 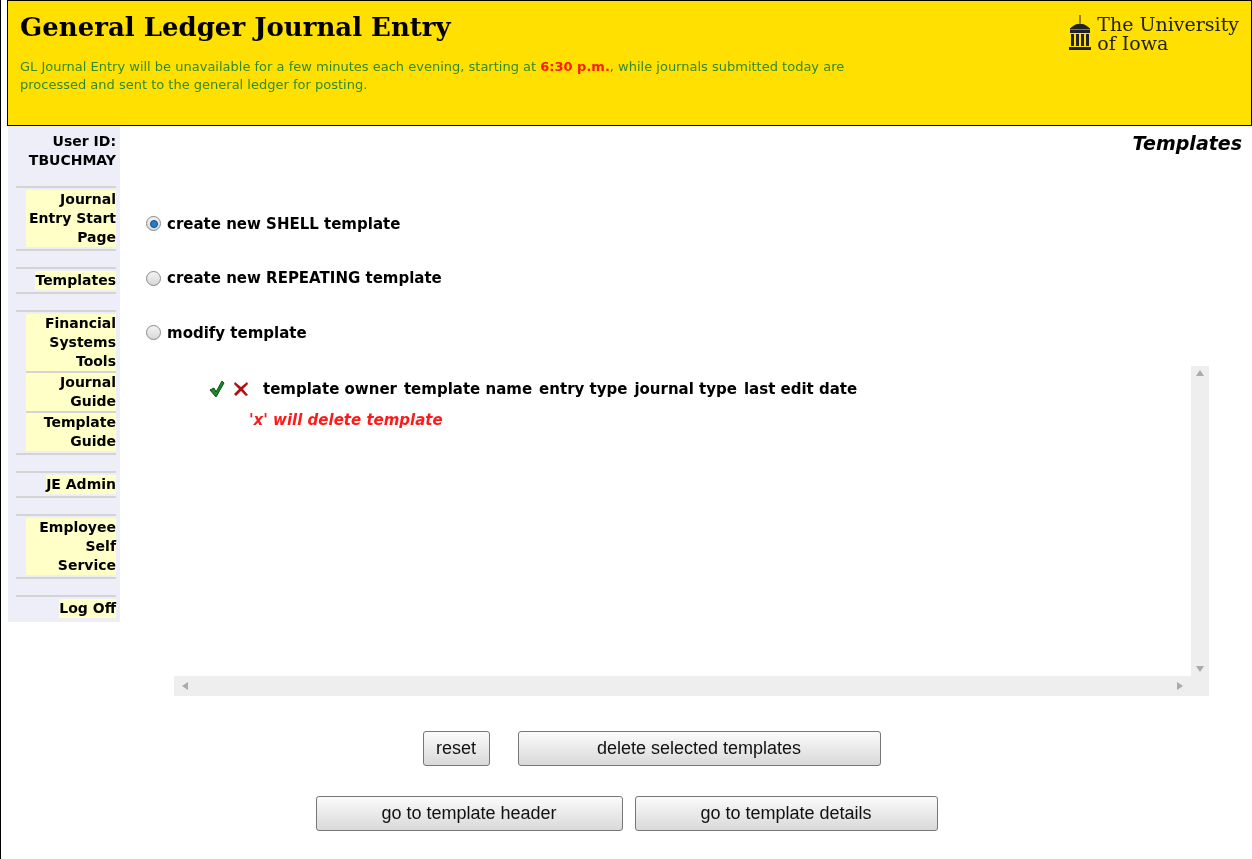 What do you see at coordinates (1200, 373) in the screenshot?
I see `scroll-up-icon` at bounding box center [1200, 373].